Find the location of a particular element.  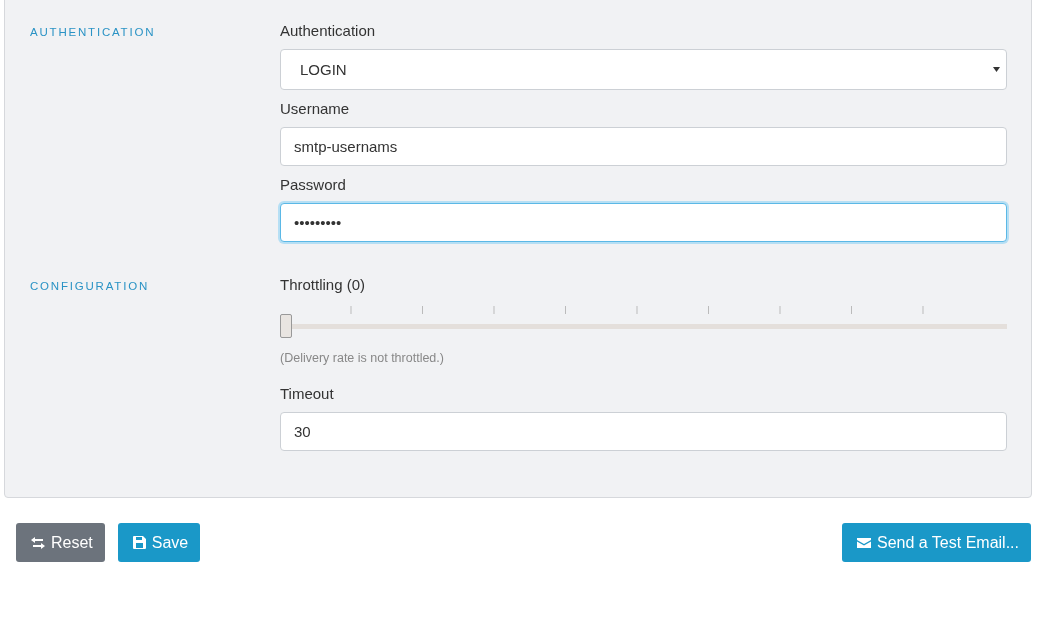

hint-text: (Delivery rate is not throttled.) is located at coordinates (362, 358).